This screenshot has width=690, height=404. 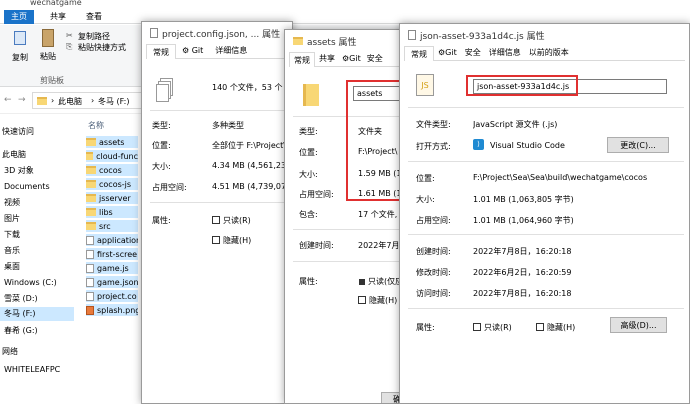 What do you see at coordinates (192, 51) in the screenshot?
I see `tab-git: ⚙ Git` at bounding box center [192, 51].